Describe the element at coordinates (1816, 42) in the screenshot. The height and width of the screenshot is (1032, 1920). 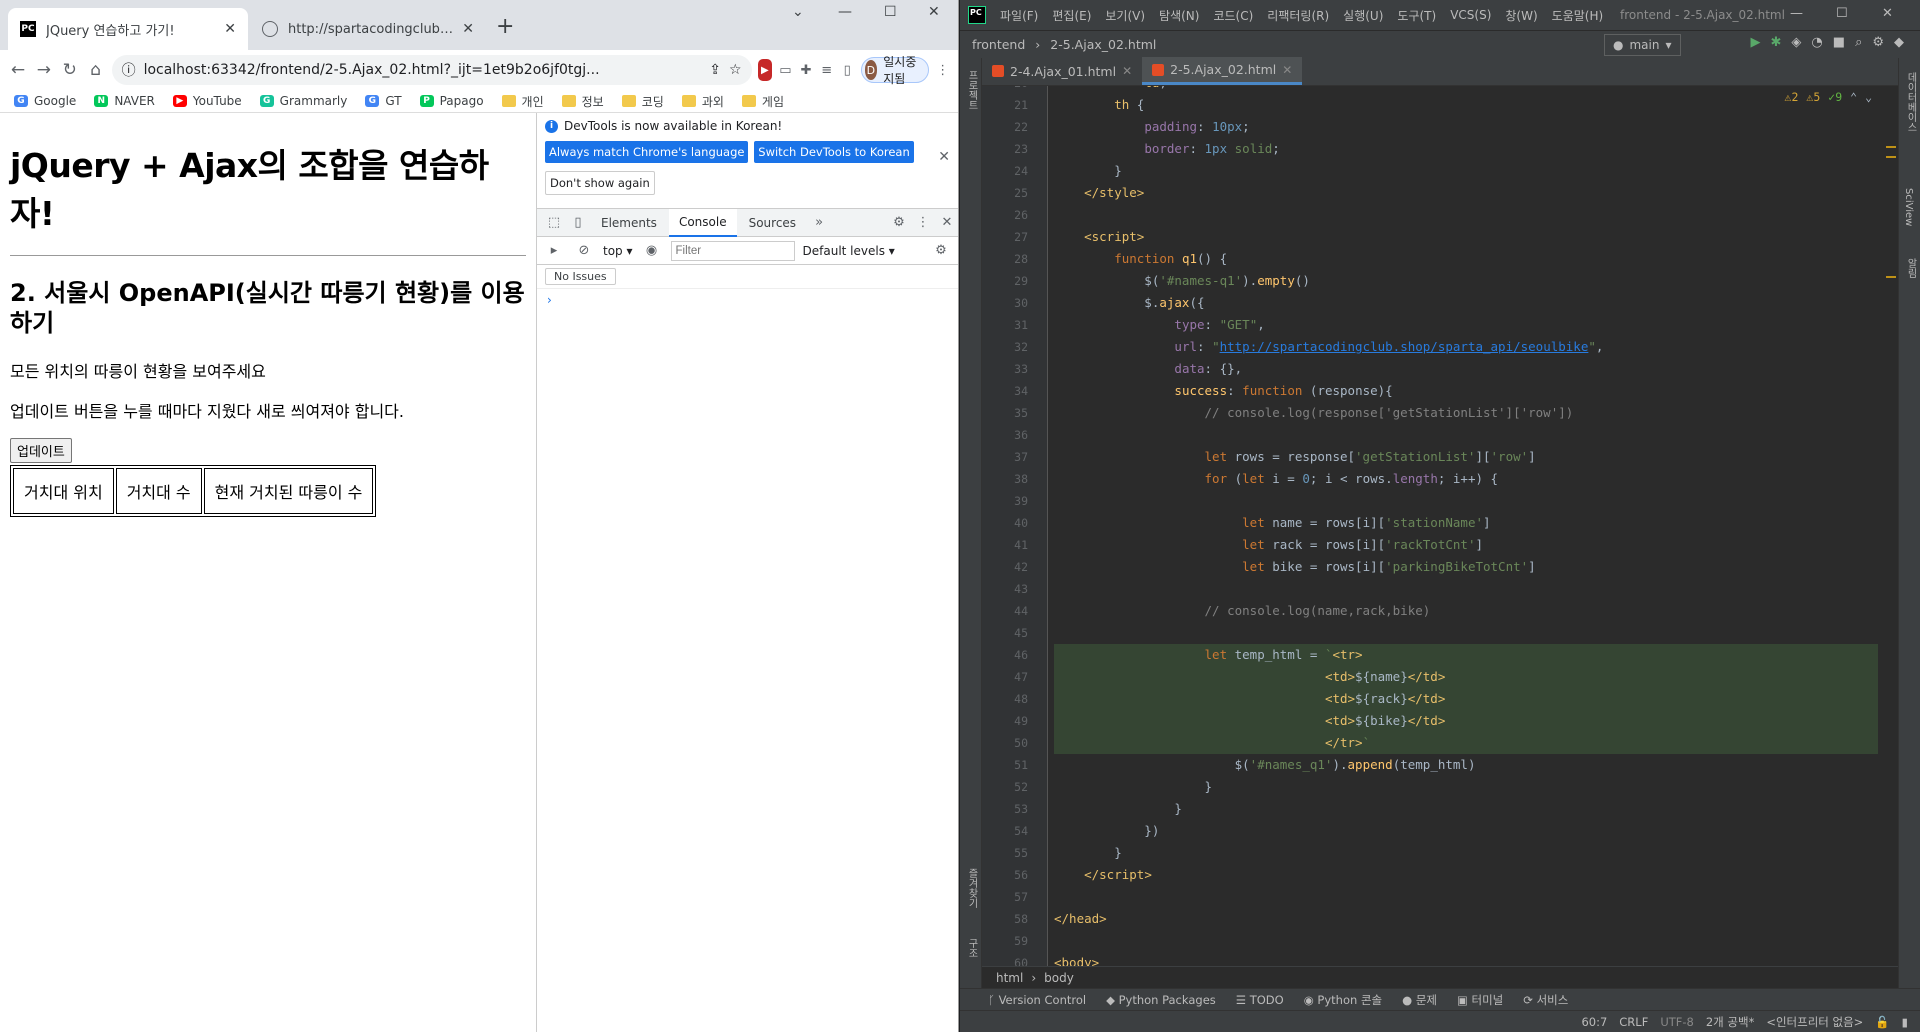
I see `profile-run-icon: ◔` at that location.